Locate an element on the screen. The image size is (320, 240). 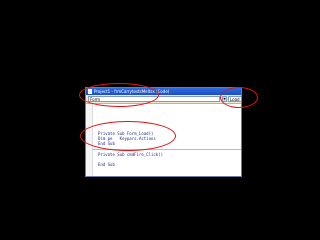
highlight-ellipse-title is located at coordinates (119, 95).